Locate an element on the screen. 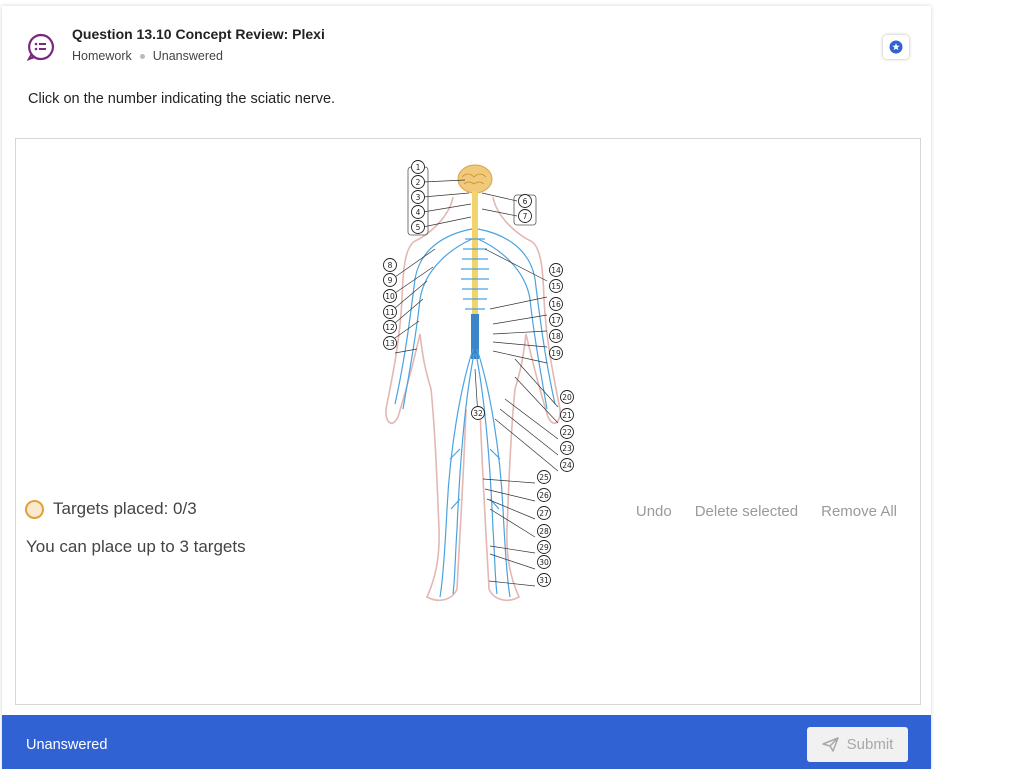 The image size is (1024, 769). svg-text: 28 is located at coordinates (544, 531).